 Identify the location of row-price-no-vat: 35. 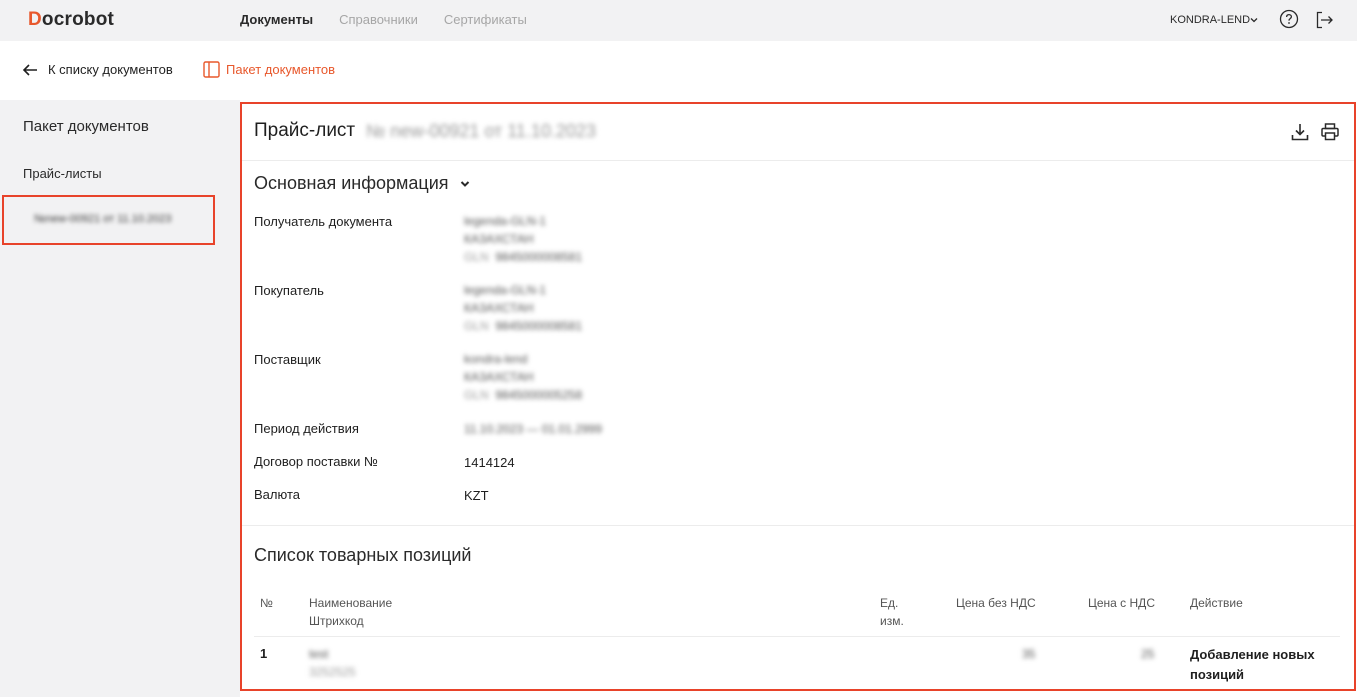
(1029, 654).